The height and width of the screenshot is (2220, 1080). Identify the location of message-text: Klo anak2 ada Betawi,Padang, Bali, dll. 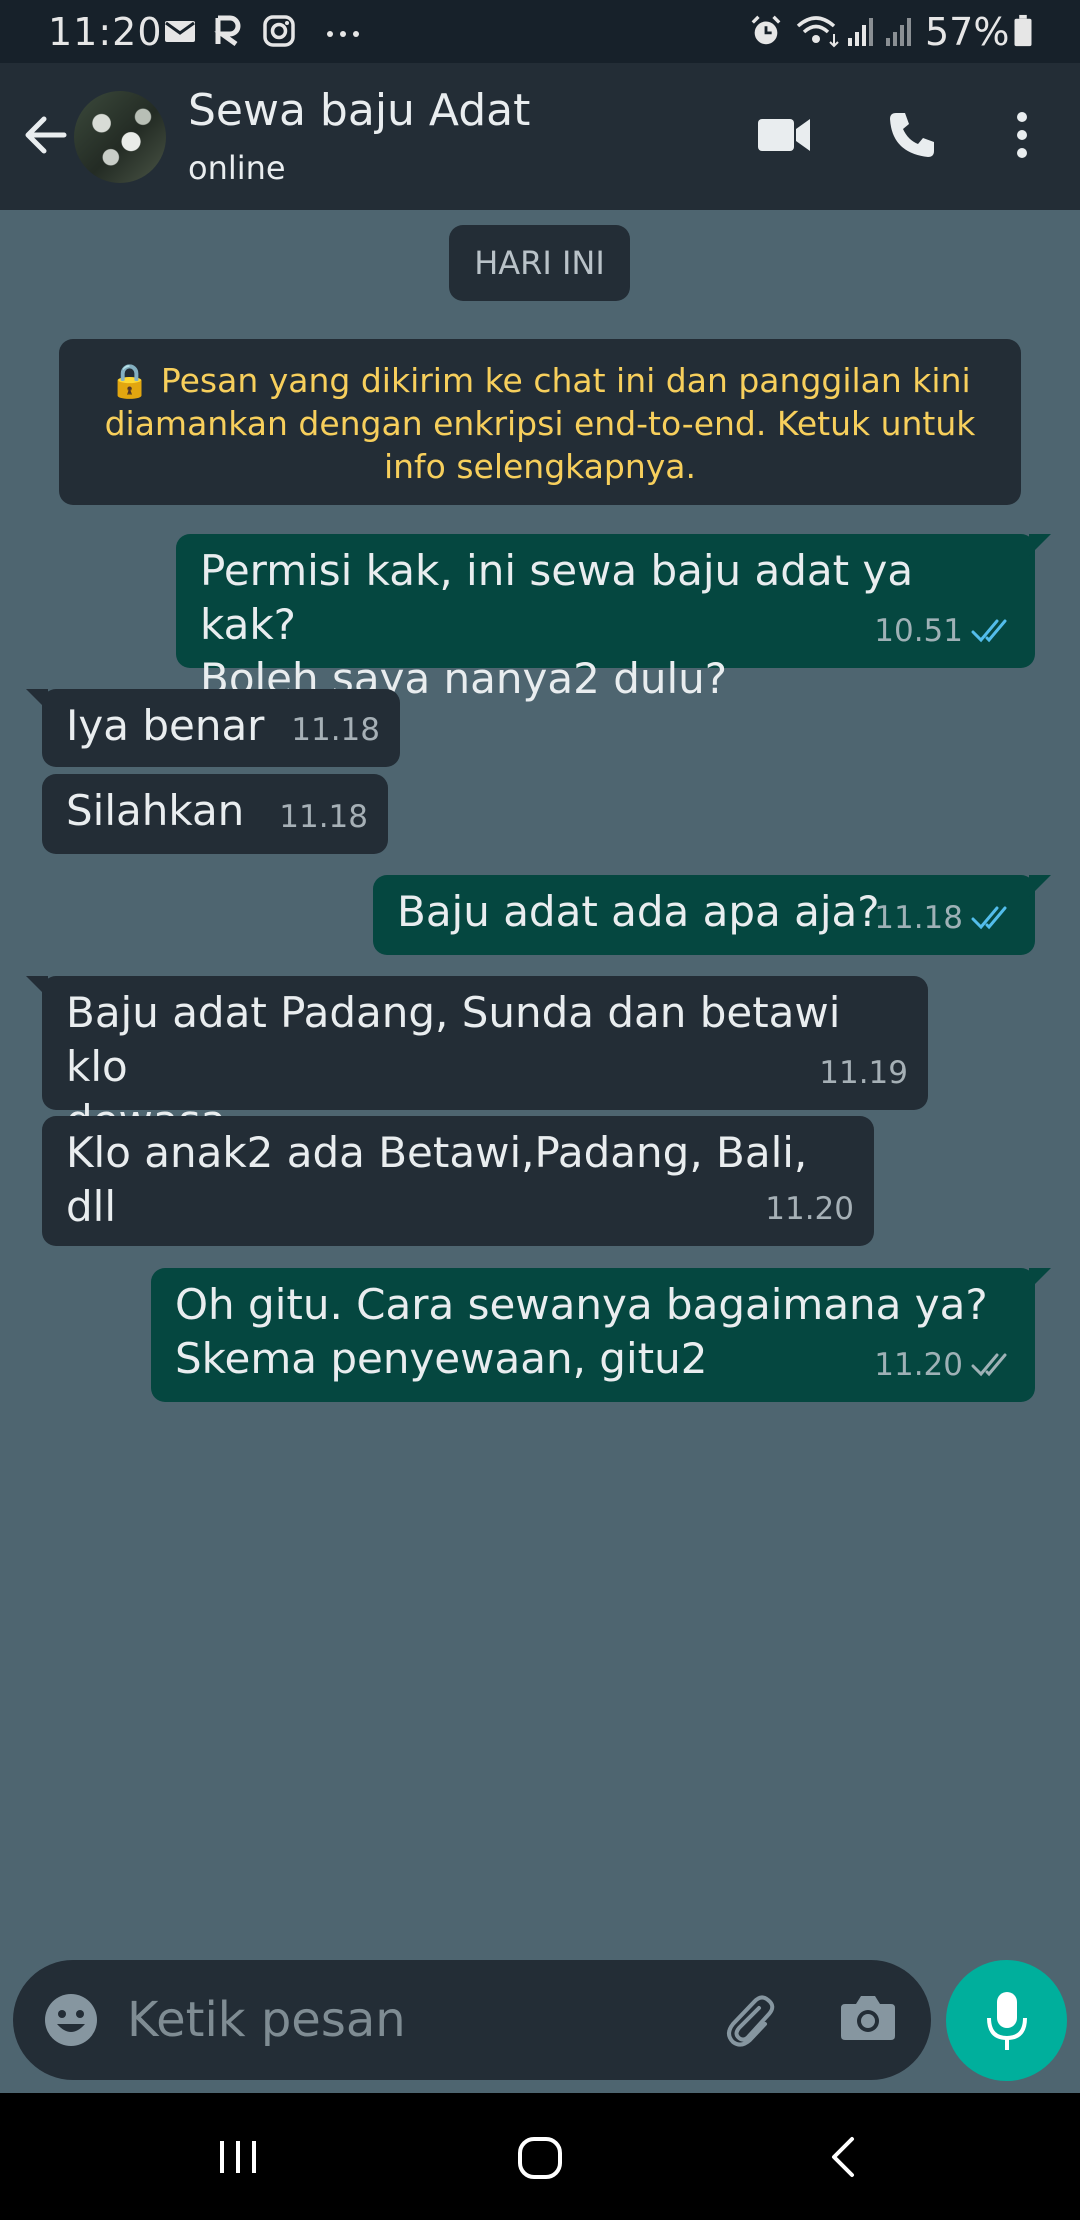
(443, 1179).